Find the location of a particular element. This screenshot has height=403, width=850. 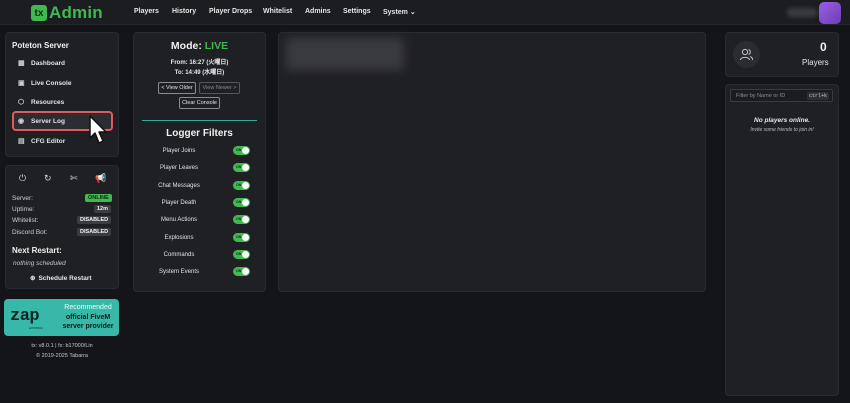

restart-icon: ↻ is located at coordinates (48, 178).